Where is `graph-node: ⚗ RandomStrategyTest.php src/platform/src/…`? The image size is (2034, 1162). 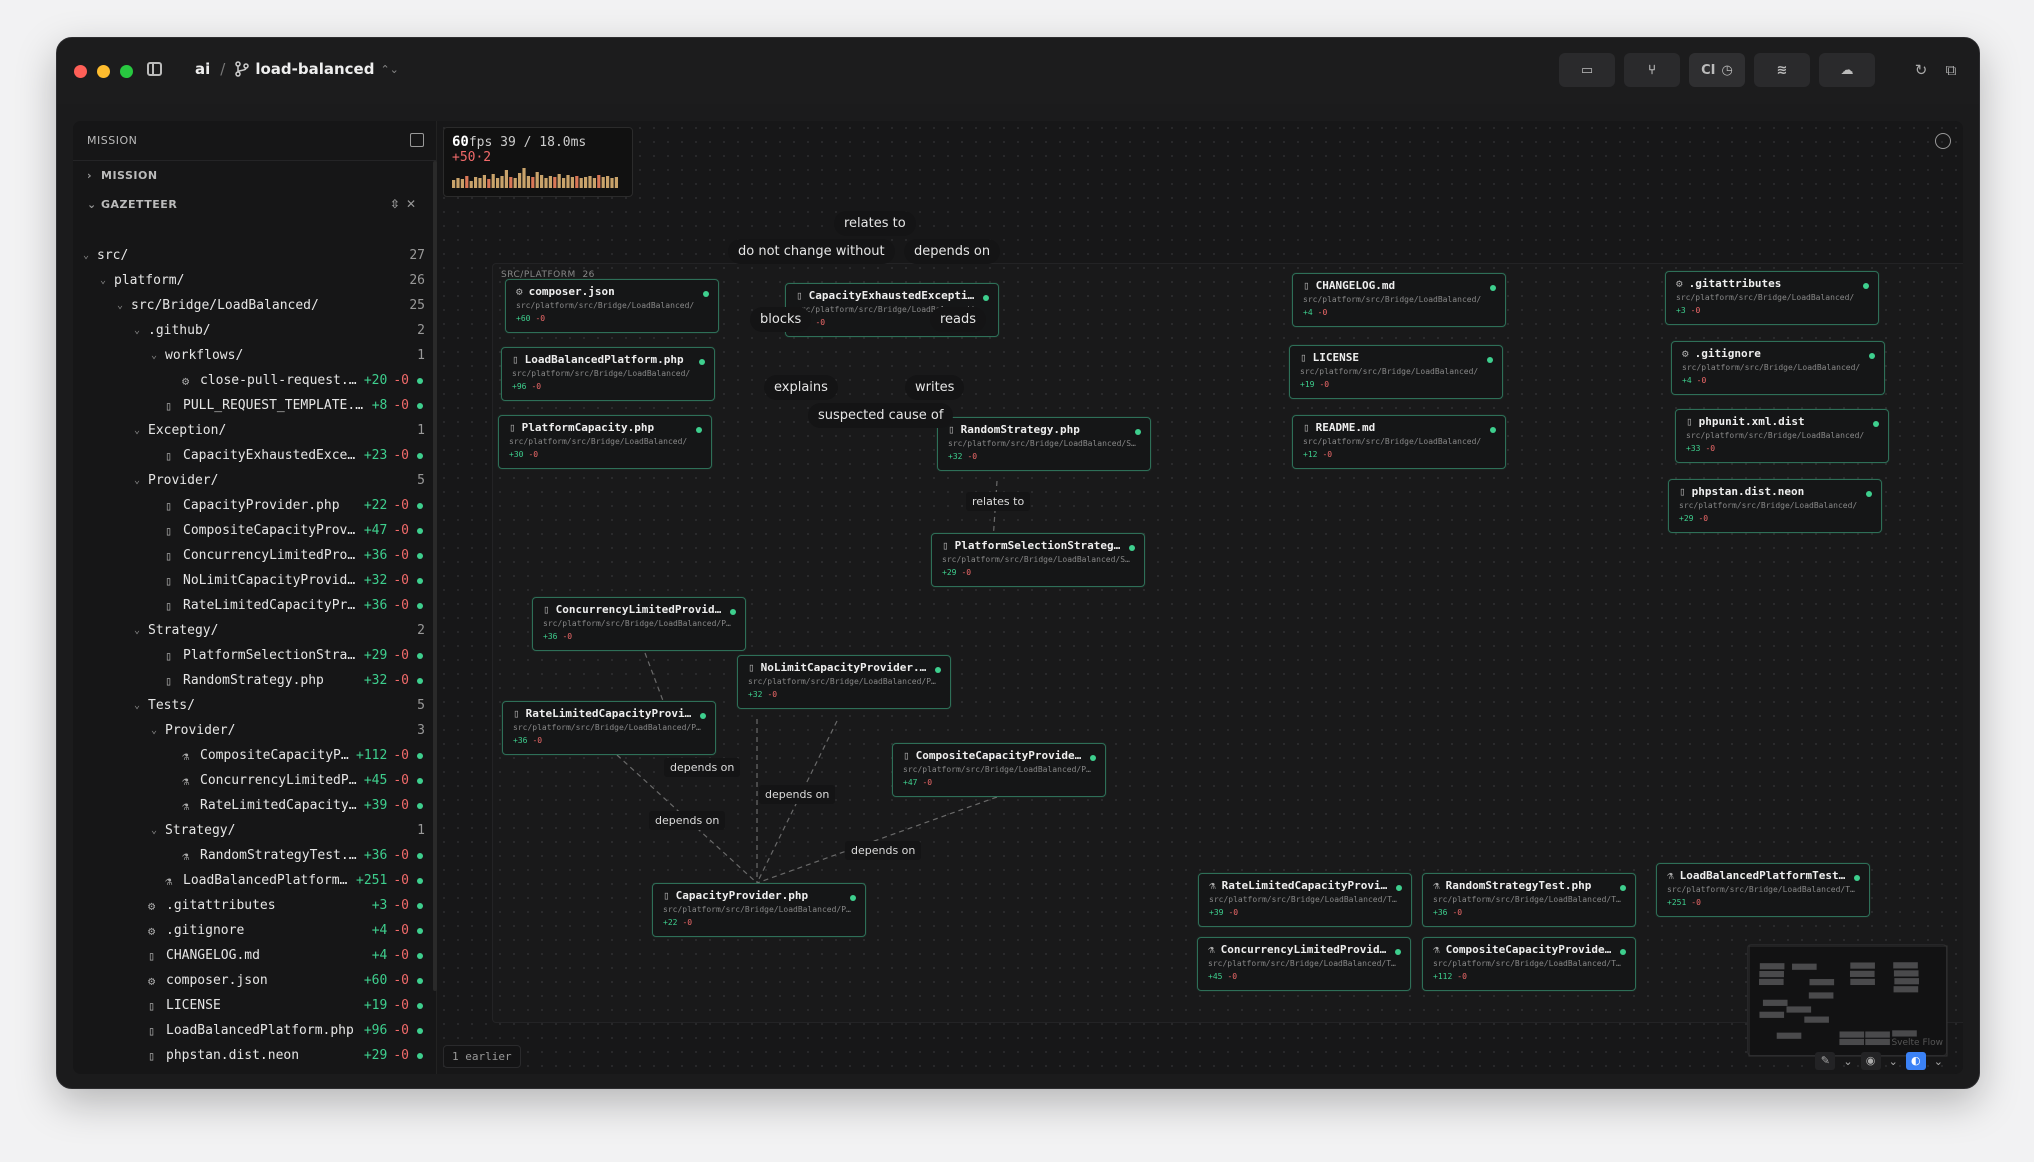
graph-node: ⚗ RandomStrategyTest.php src/platform/src/… is located at coordinates (1529, 900).